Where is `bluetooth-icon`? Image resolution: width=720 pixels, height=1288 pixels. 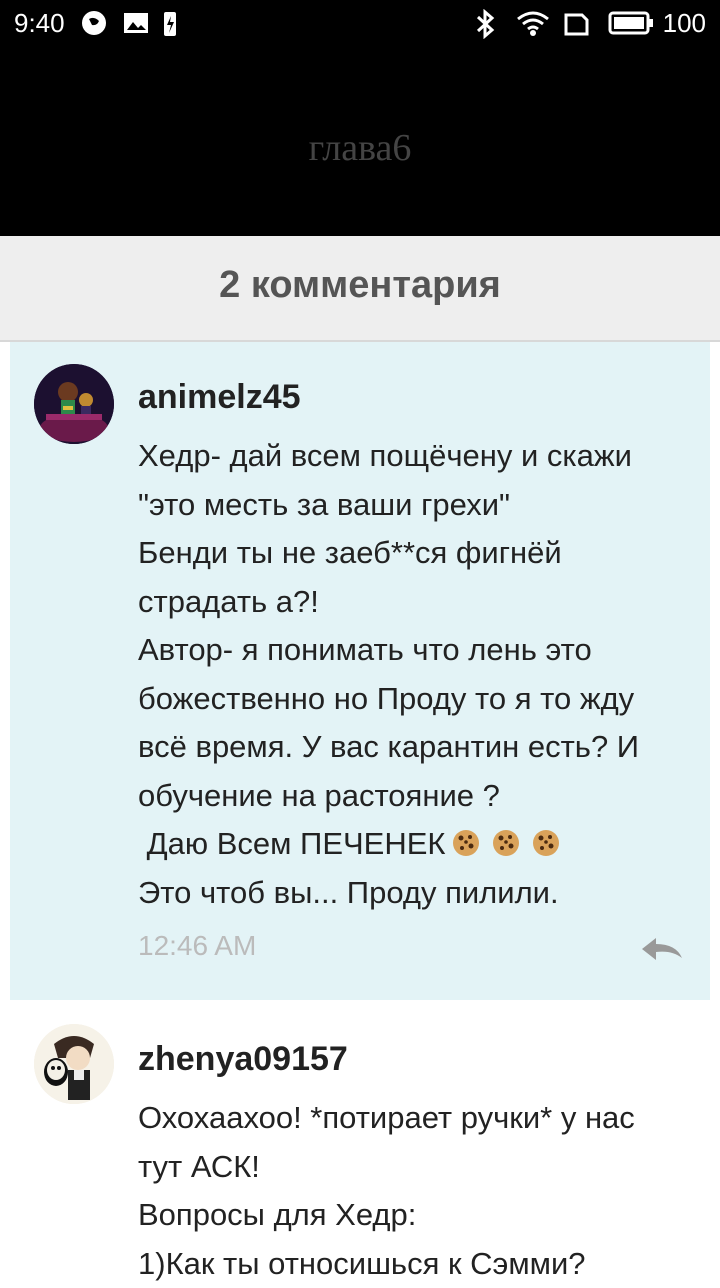 bluetooth-icon is located at coordinates (485, 26).